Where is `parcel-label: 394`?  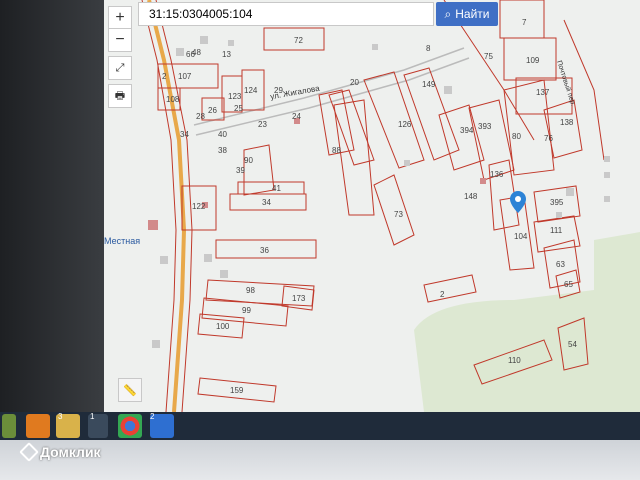 parcel-label: 394 is located at coordinates (467, 130).